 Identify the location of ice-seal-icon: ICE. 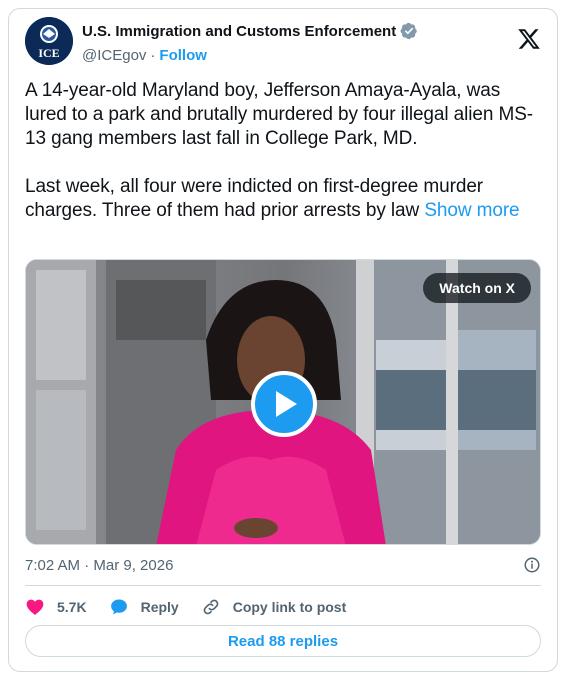
(49, 41).